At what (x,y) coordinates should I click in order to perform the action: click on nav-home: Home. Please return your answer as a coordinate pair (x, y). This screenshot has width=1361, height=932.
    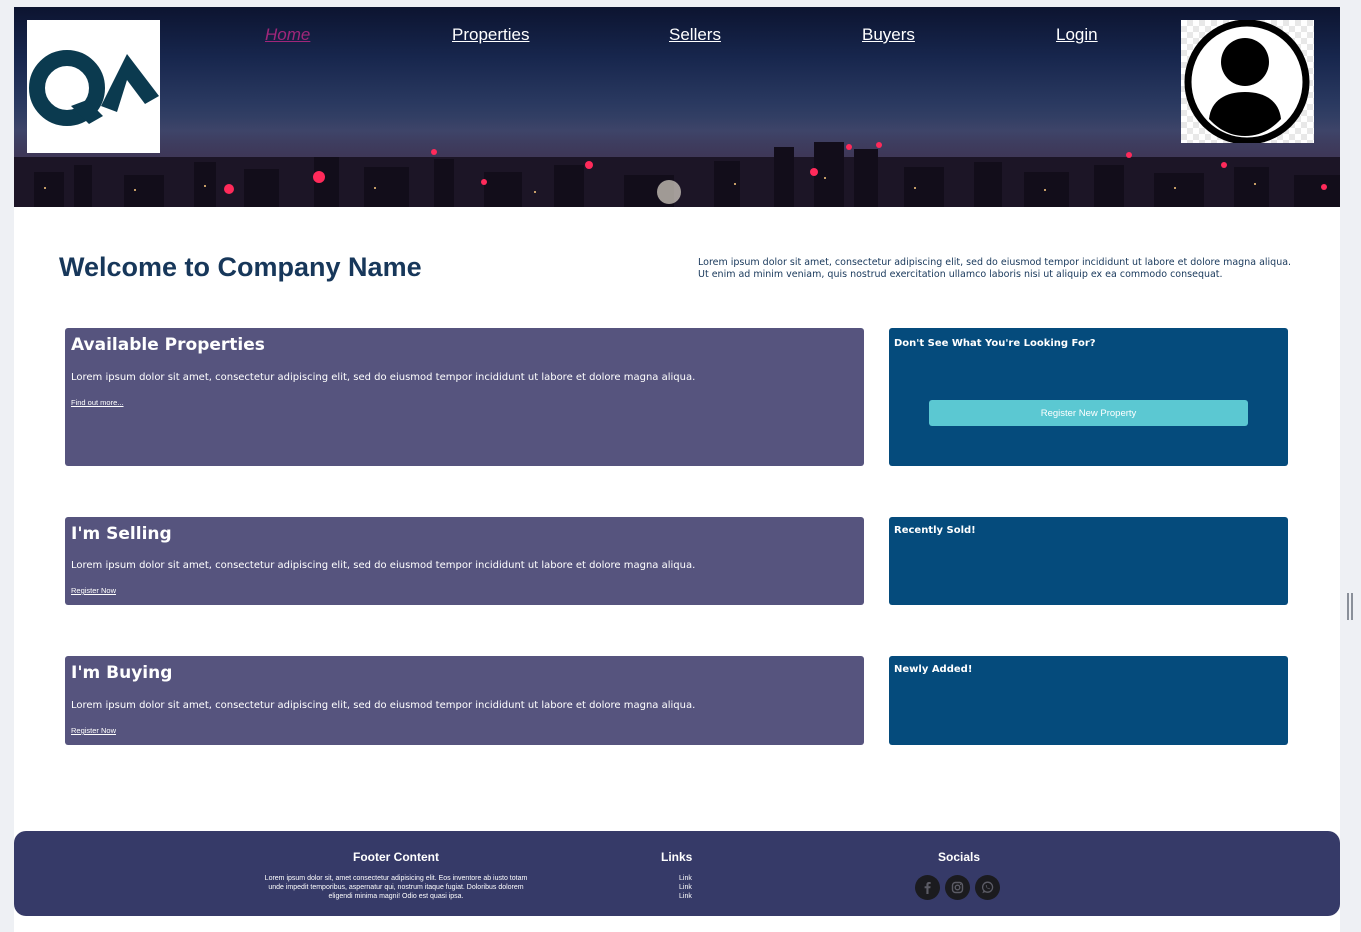
    Looking at the image, I should click on (287, 35).